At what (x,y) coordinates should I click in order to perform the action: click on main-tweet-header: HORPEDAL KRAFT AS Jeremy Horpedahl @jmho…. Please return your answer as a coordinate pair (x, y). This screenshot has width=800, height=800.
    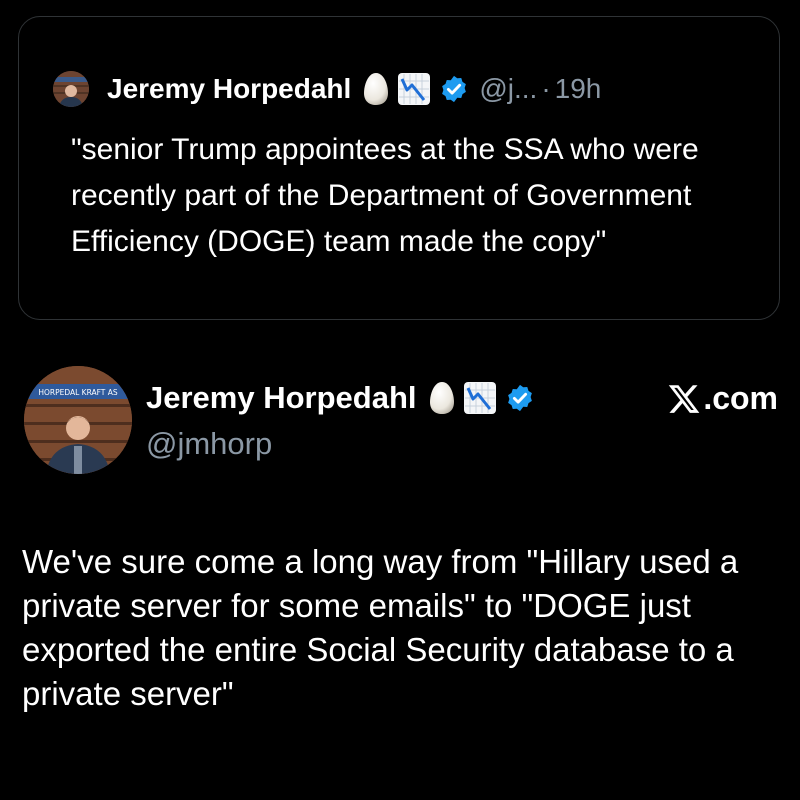
    Looking at the image, I should click on (404, 426).